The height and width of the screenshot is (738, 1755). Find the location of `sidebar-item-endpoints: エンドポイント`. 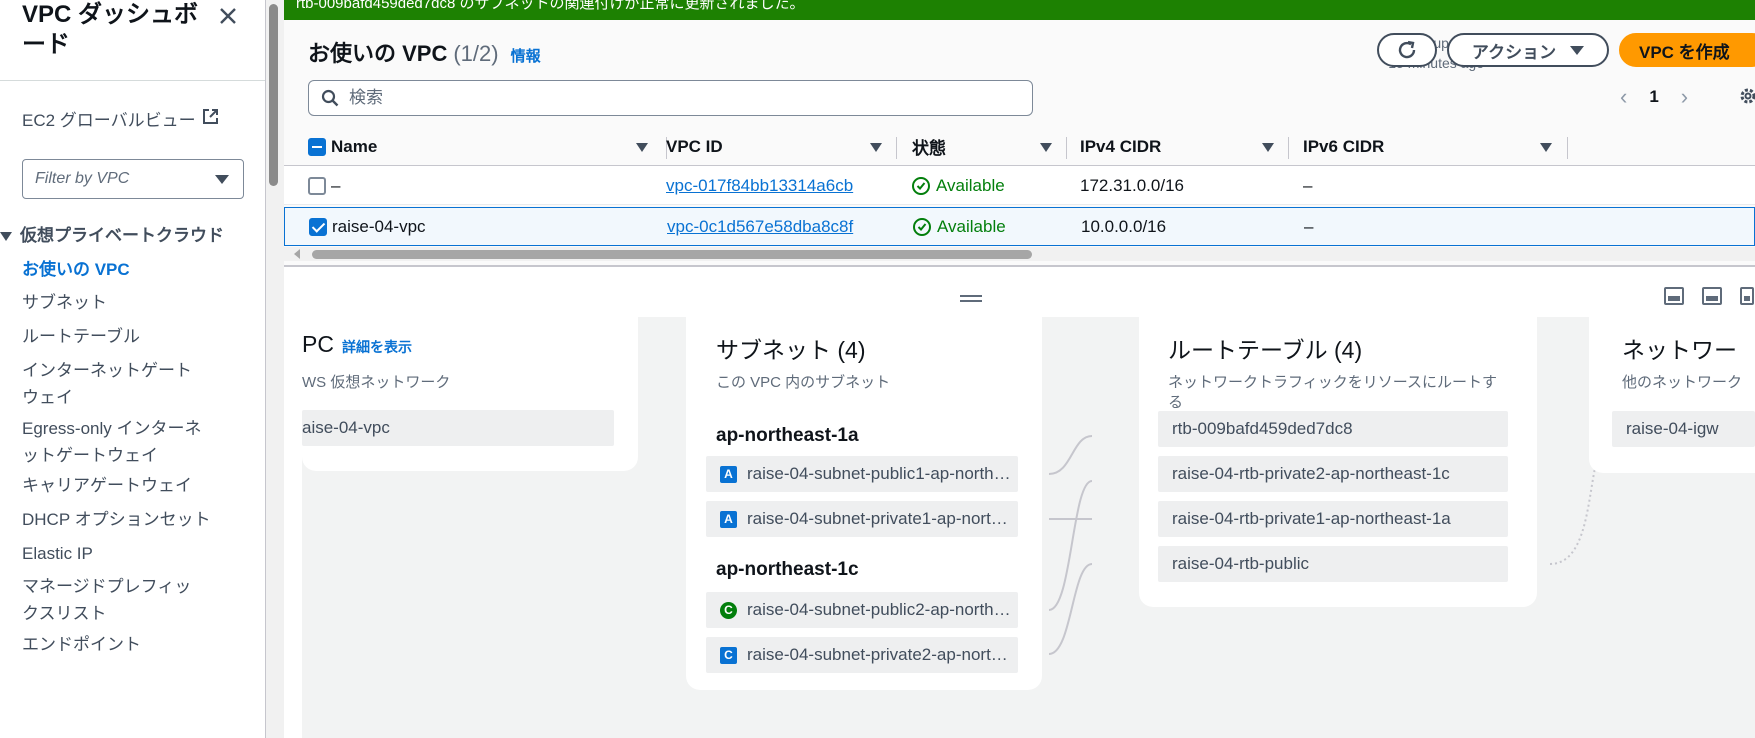

sidebar-item-endpoints: エンドポイント is located at coordinates (127, 644).